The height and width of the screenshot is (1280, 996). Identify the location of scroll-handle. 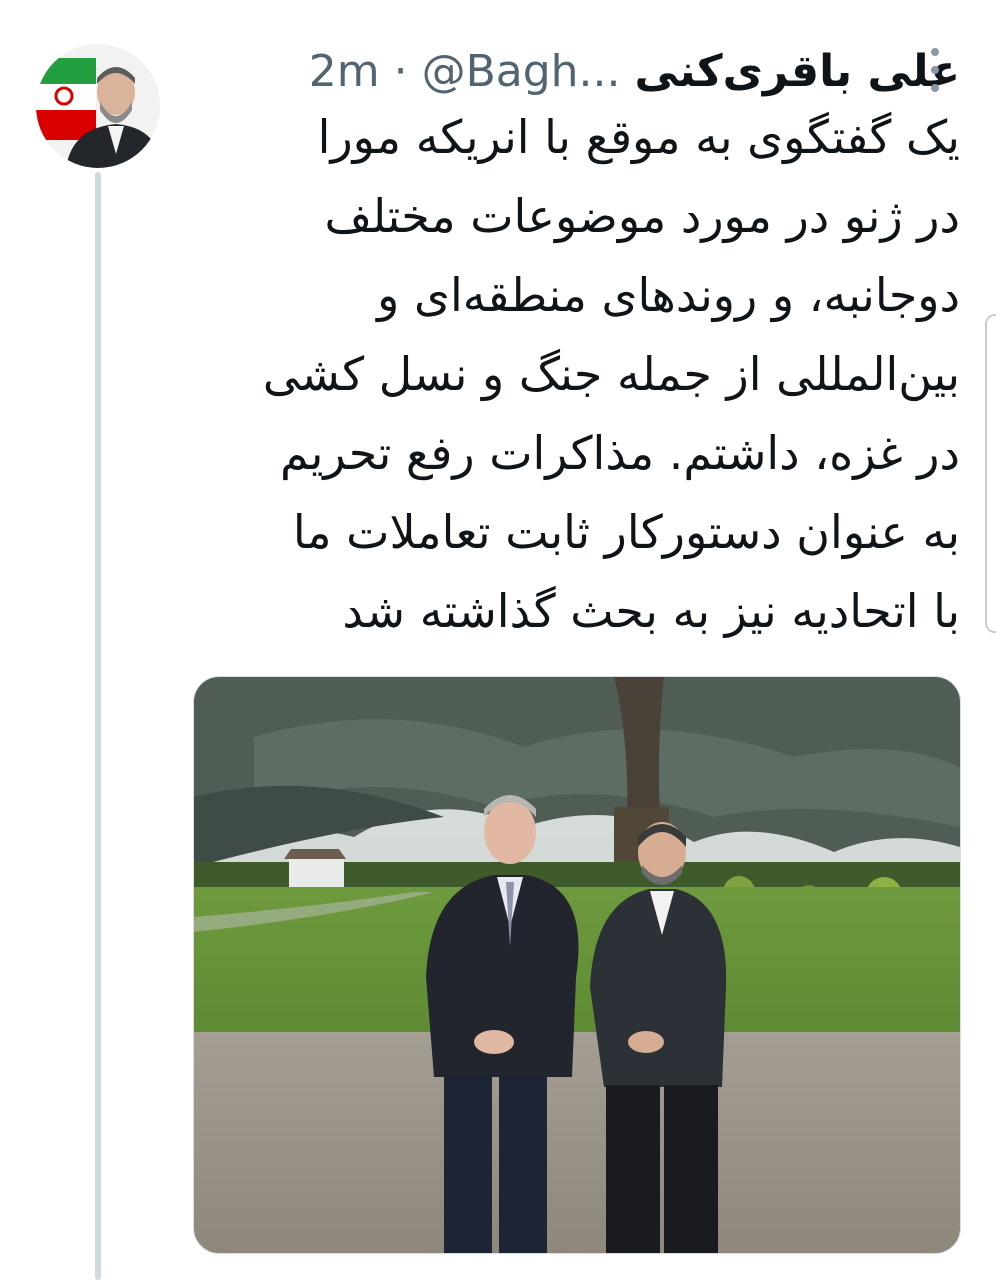
(990, 473).